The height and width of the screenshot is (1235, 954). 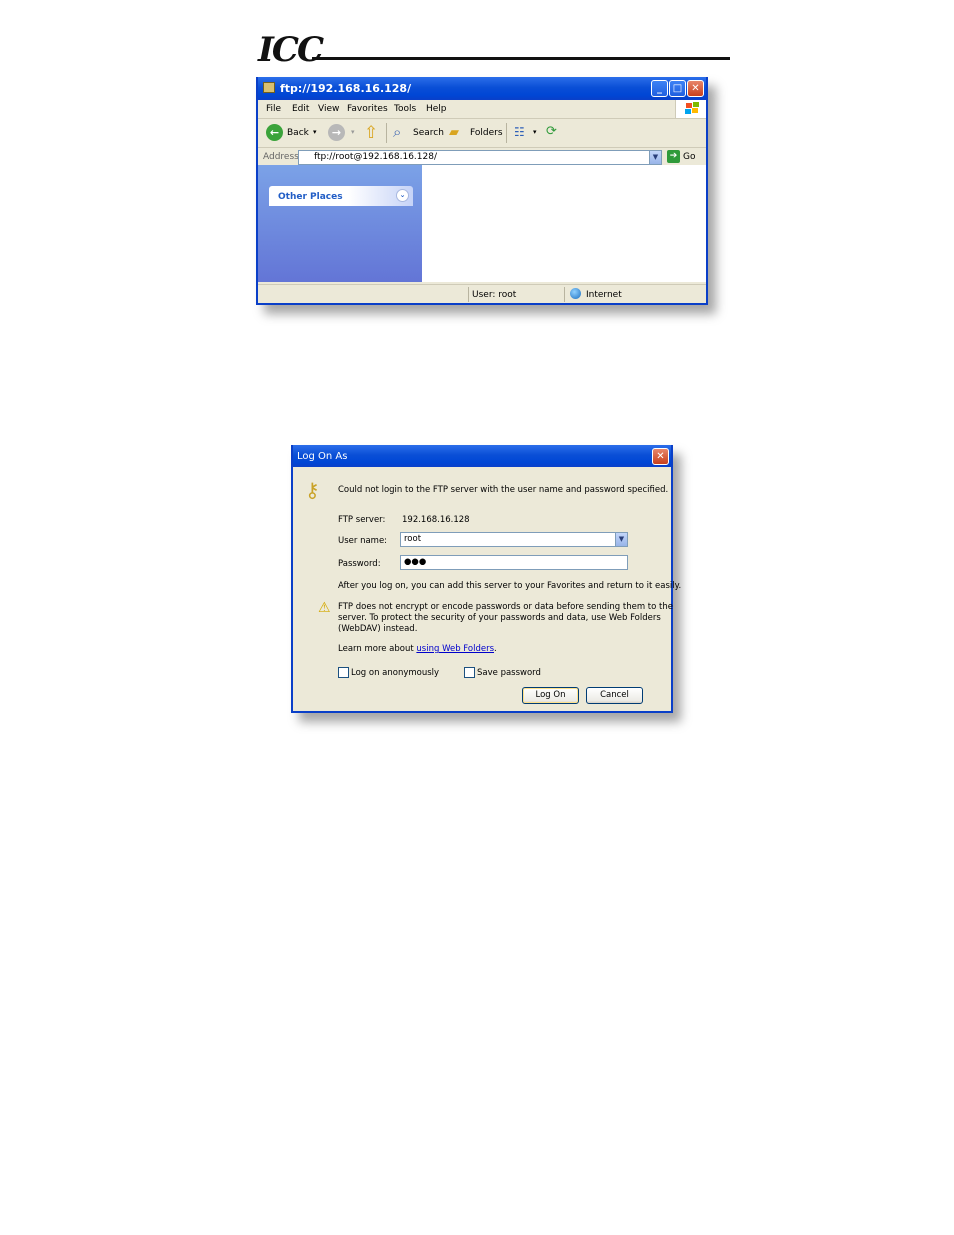 What do you see at coordinates (482, 88) in the screenshot?
I see `explorer-title-bar: ftp://192.168.16.128/ _ □ ✕` at bounding box center [482, 88].